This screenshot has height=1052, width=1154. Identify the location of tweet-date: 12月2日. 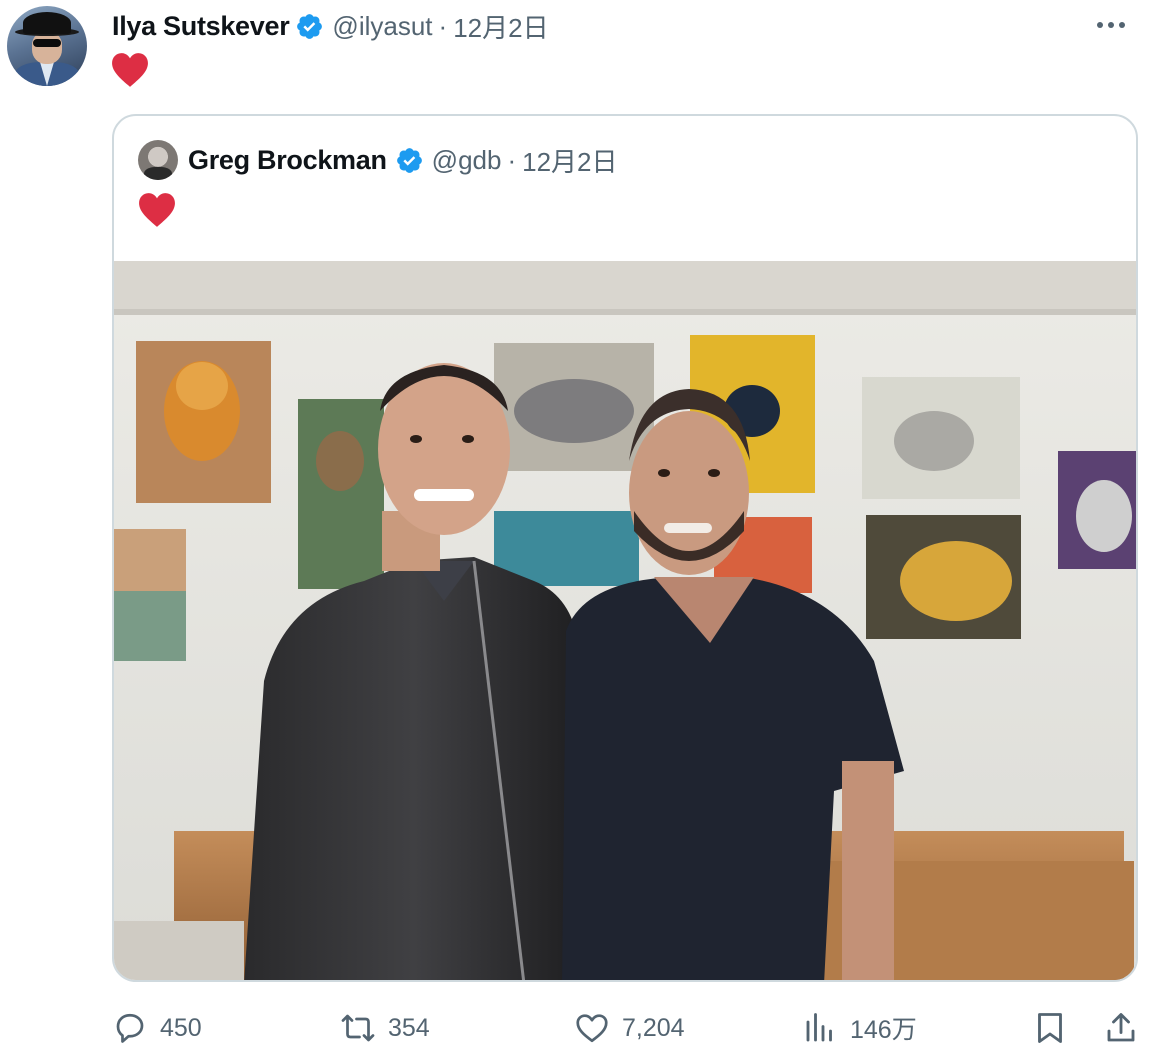
(500, 26).